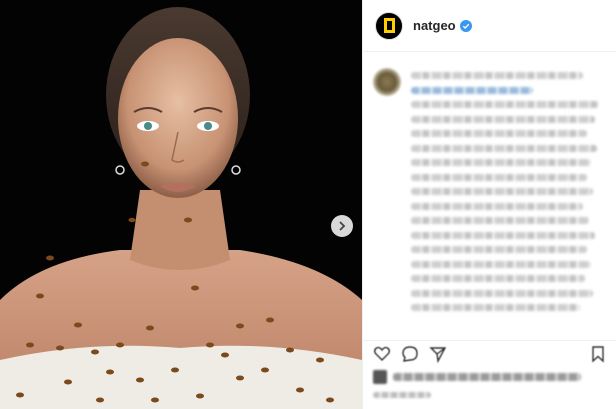 The width and height of the screenshot is (616, 409). I want to click on share-icon, so click(438, 354).